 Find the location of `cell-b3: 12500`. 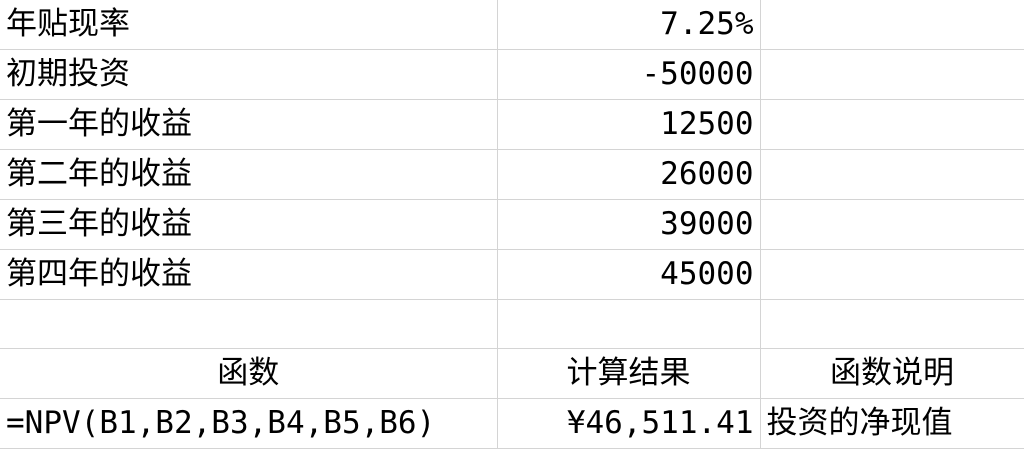

cell-b3: 12500 is located at coordinates (629, 124).